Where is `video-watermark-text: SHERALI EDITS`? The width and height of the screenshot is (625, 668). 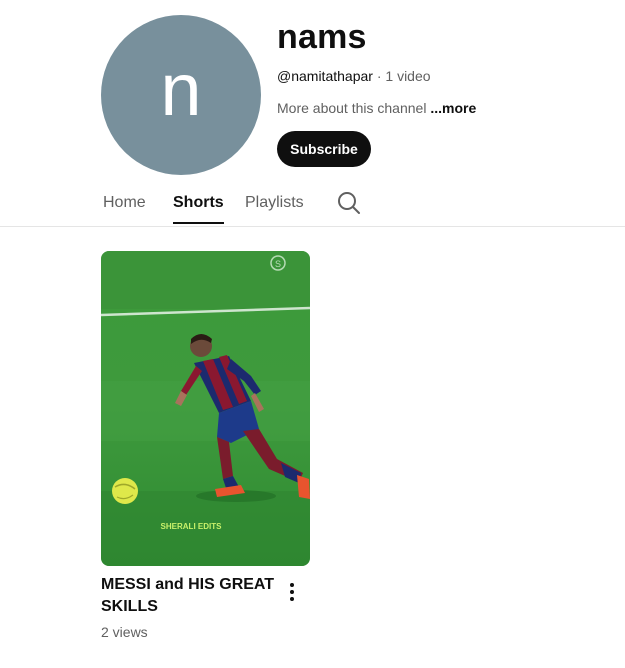
video-watermark-text: SHERALI EDITS is located at coordinates (192, 526).